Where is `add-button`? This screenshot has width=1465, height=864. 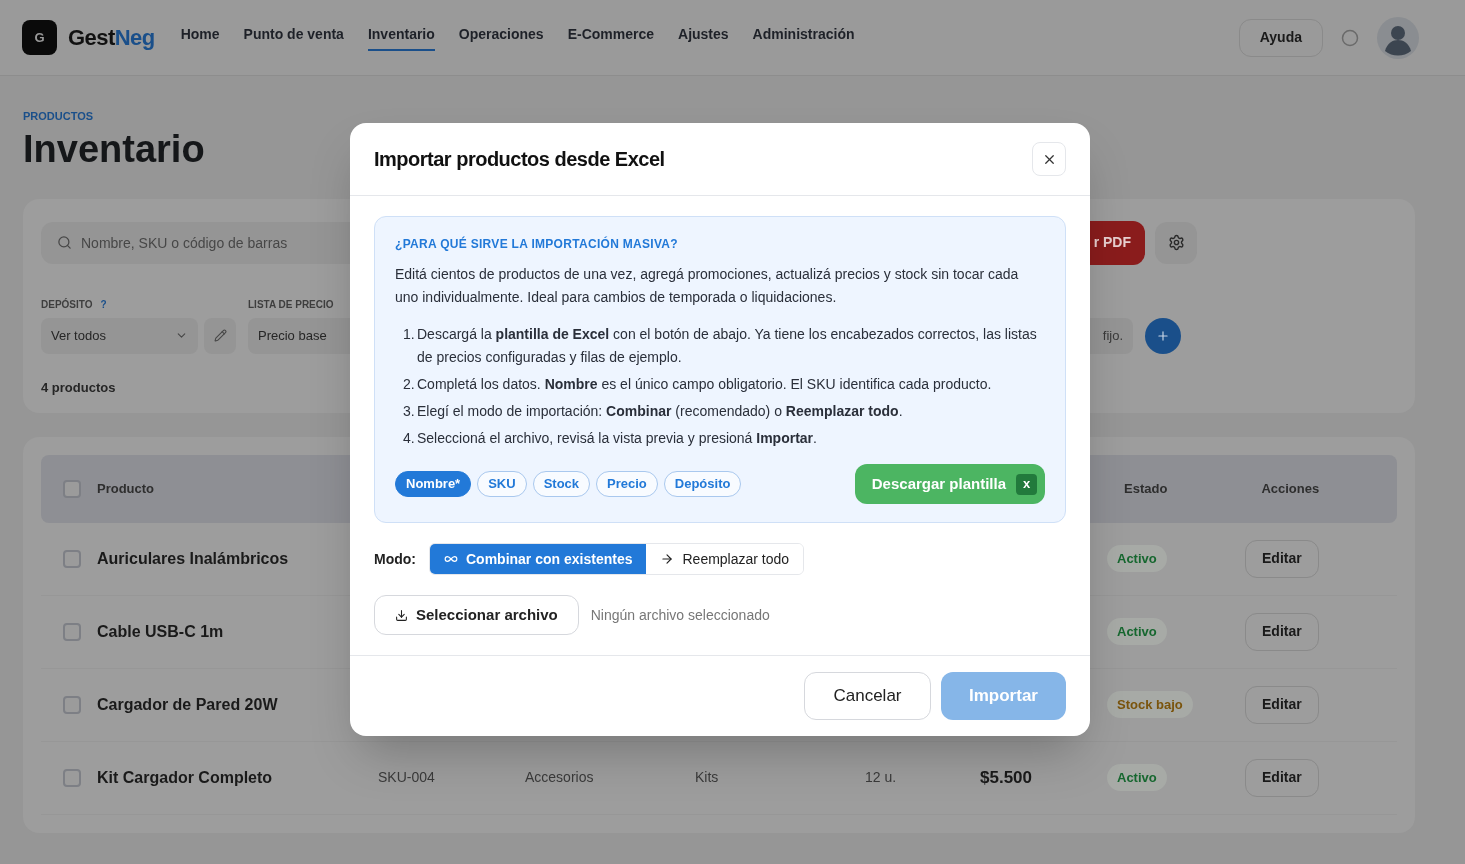
add-button is located at coordinates (1163, 335).